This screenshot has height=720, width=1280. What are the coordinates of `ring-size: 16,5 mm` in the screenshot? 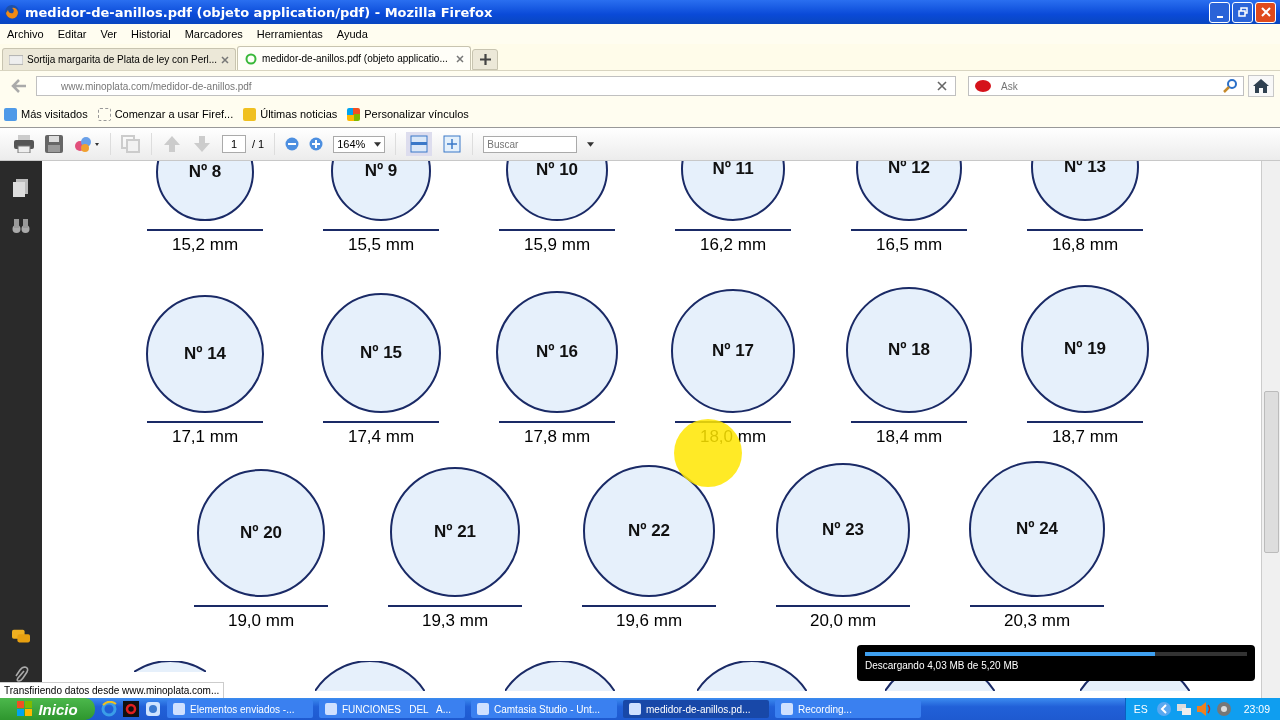 It's located at (909, 245).